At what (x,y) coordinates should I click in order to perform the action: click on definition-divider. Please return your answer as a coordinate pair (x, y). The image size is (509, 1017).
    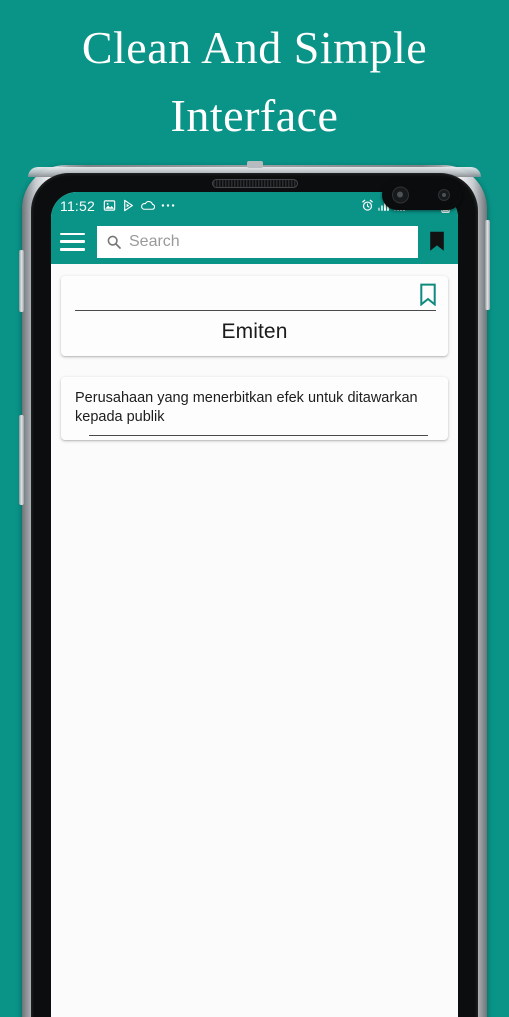
    Looking at the image, I should click on (258, 435).